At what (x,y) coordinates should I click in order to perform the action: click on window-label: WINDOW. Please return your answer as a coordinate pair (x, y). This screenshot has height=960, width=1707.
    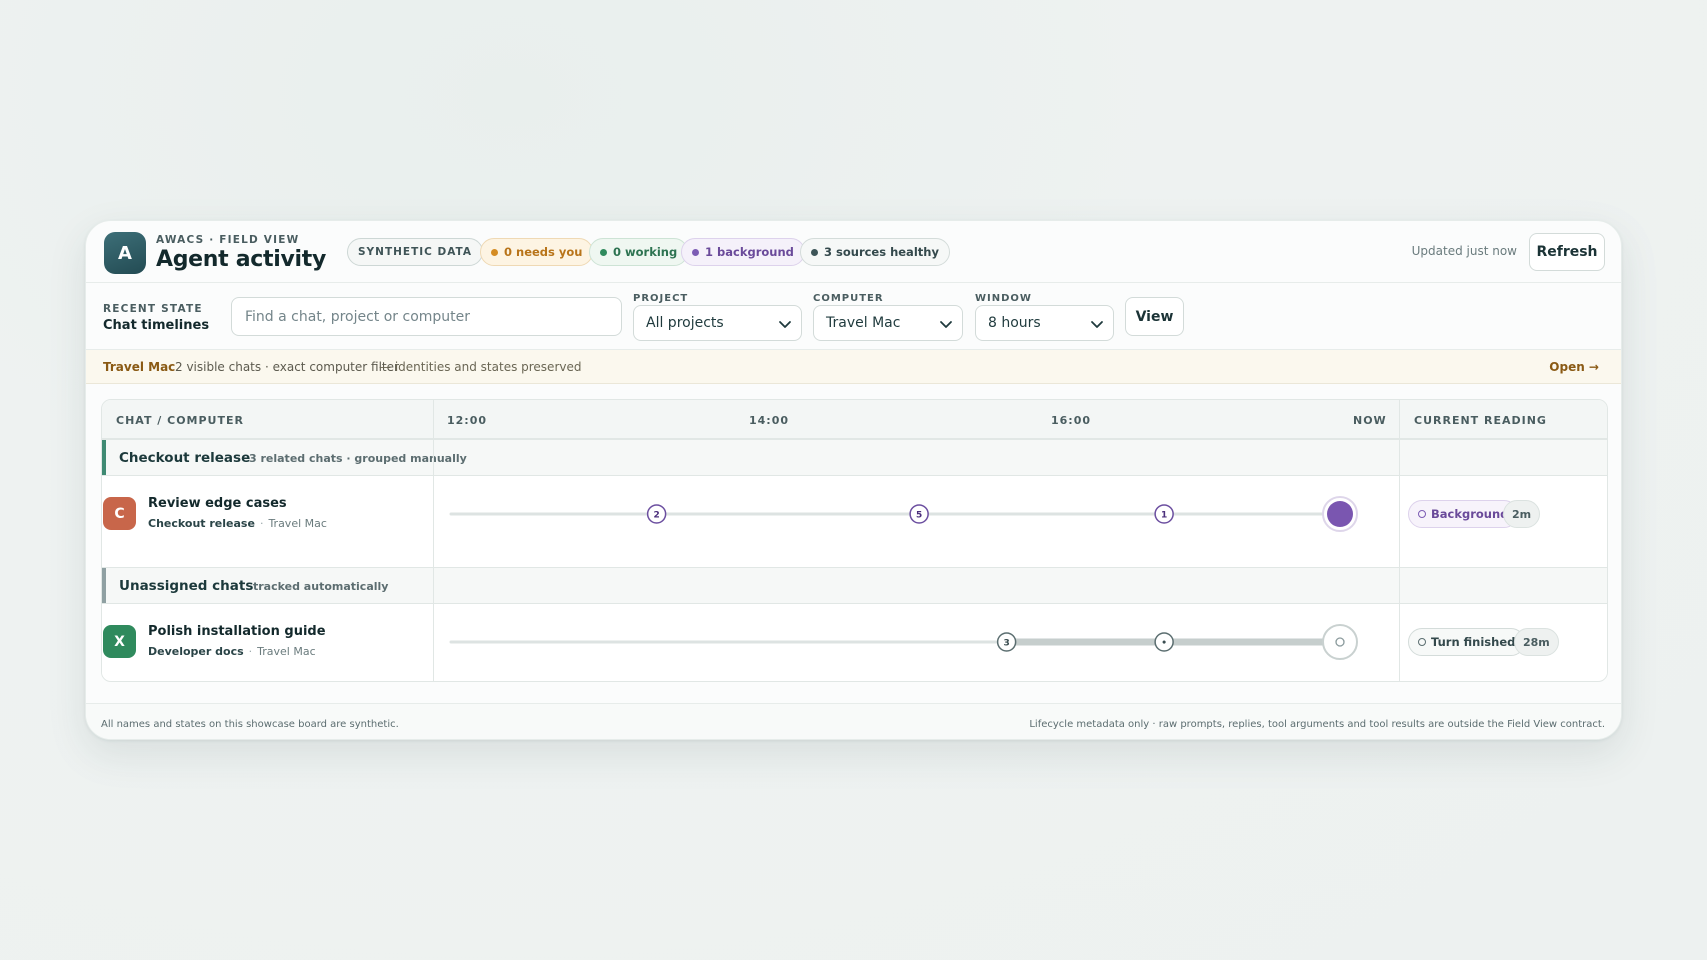
    Looking at the image, I should click on (1003, 298).